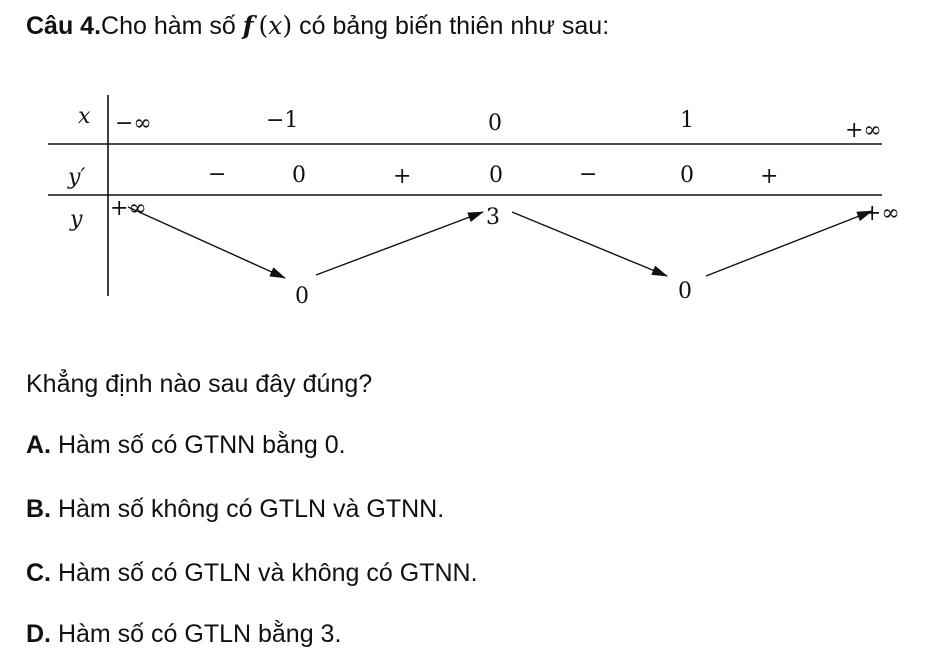  What do you see at coordinates (299, 175) in the screenshot?
I see `yprime-zero-1: 0` at bounding box center [299, 175].